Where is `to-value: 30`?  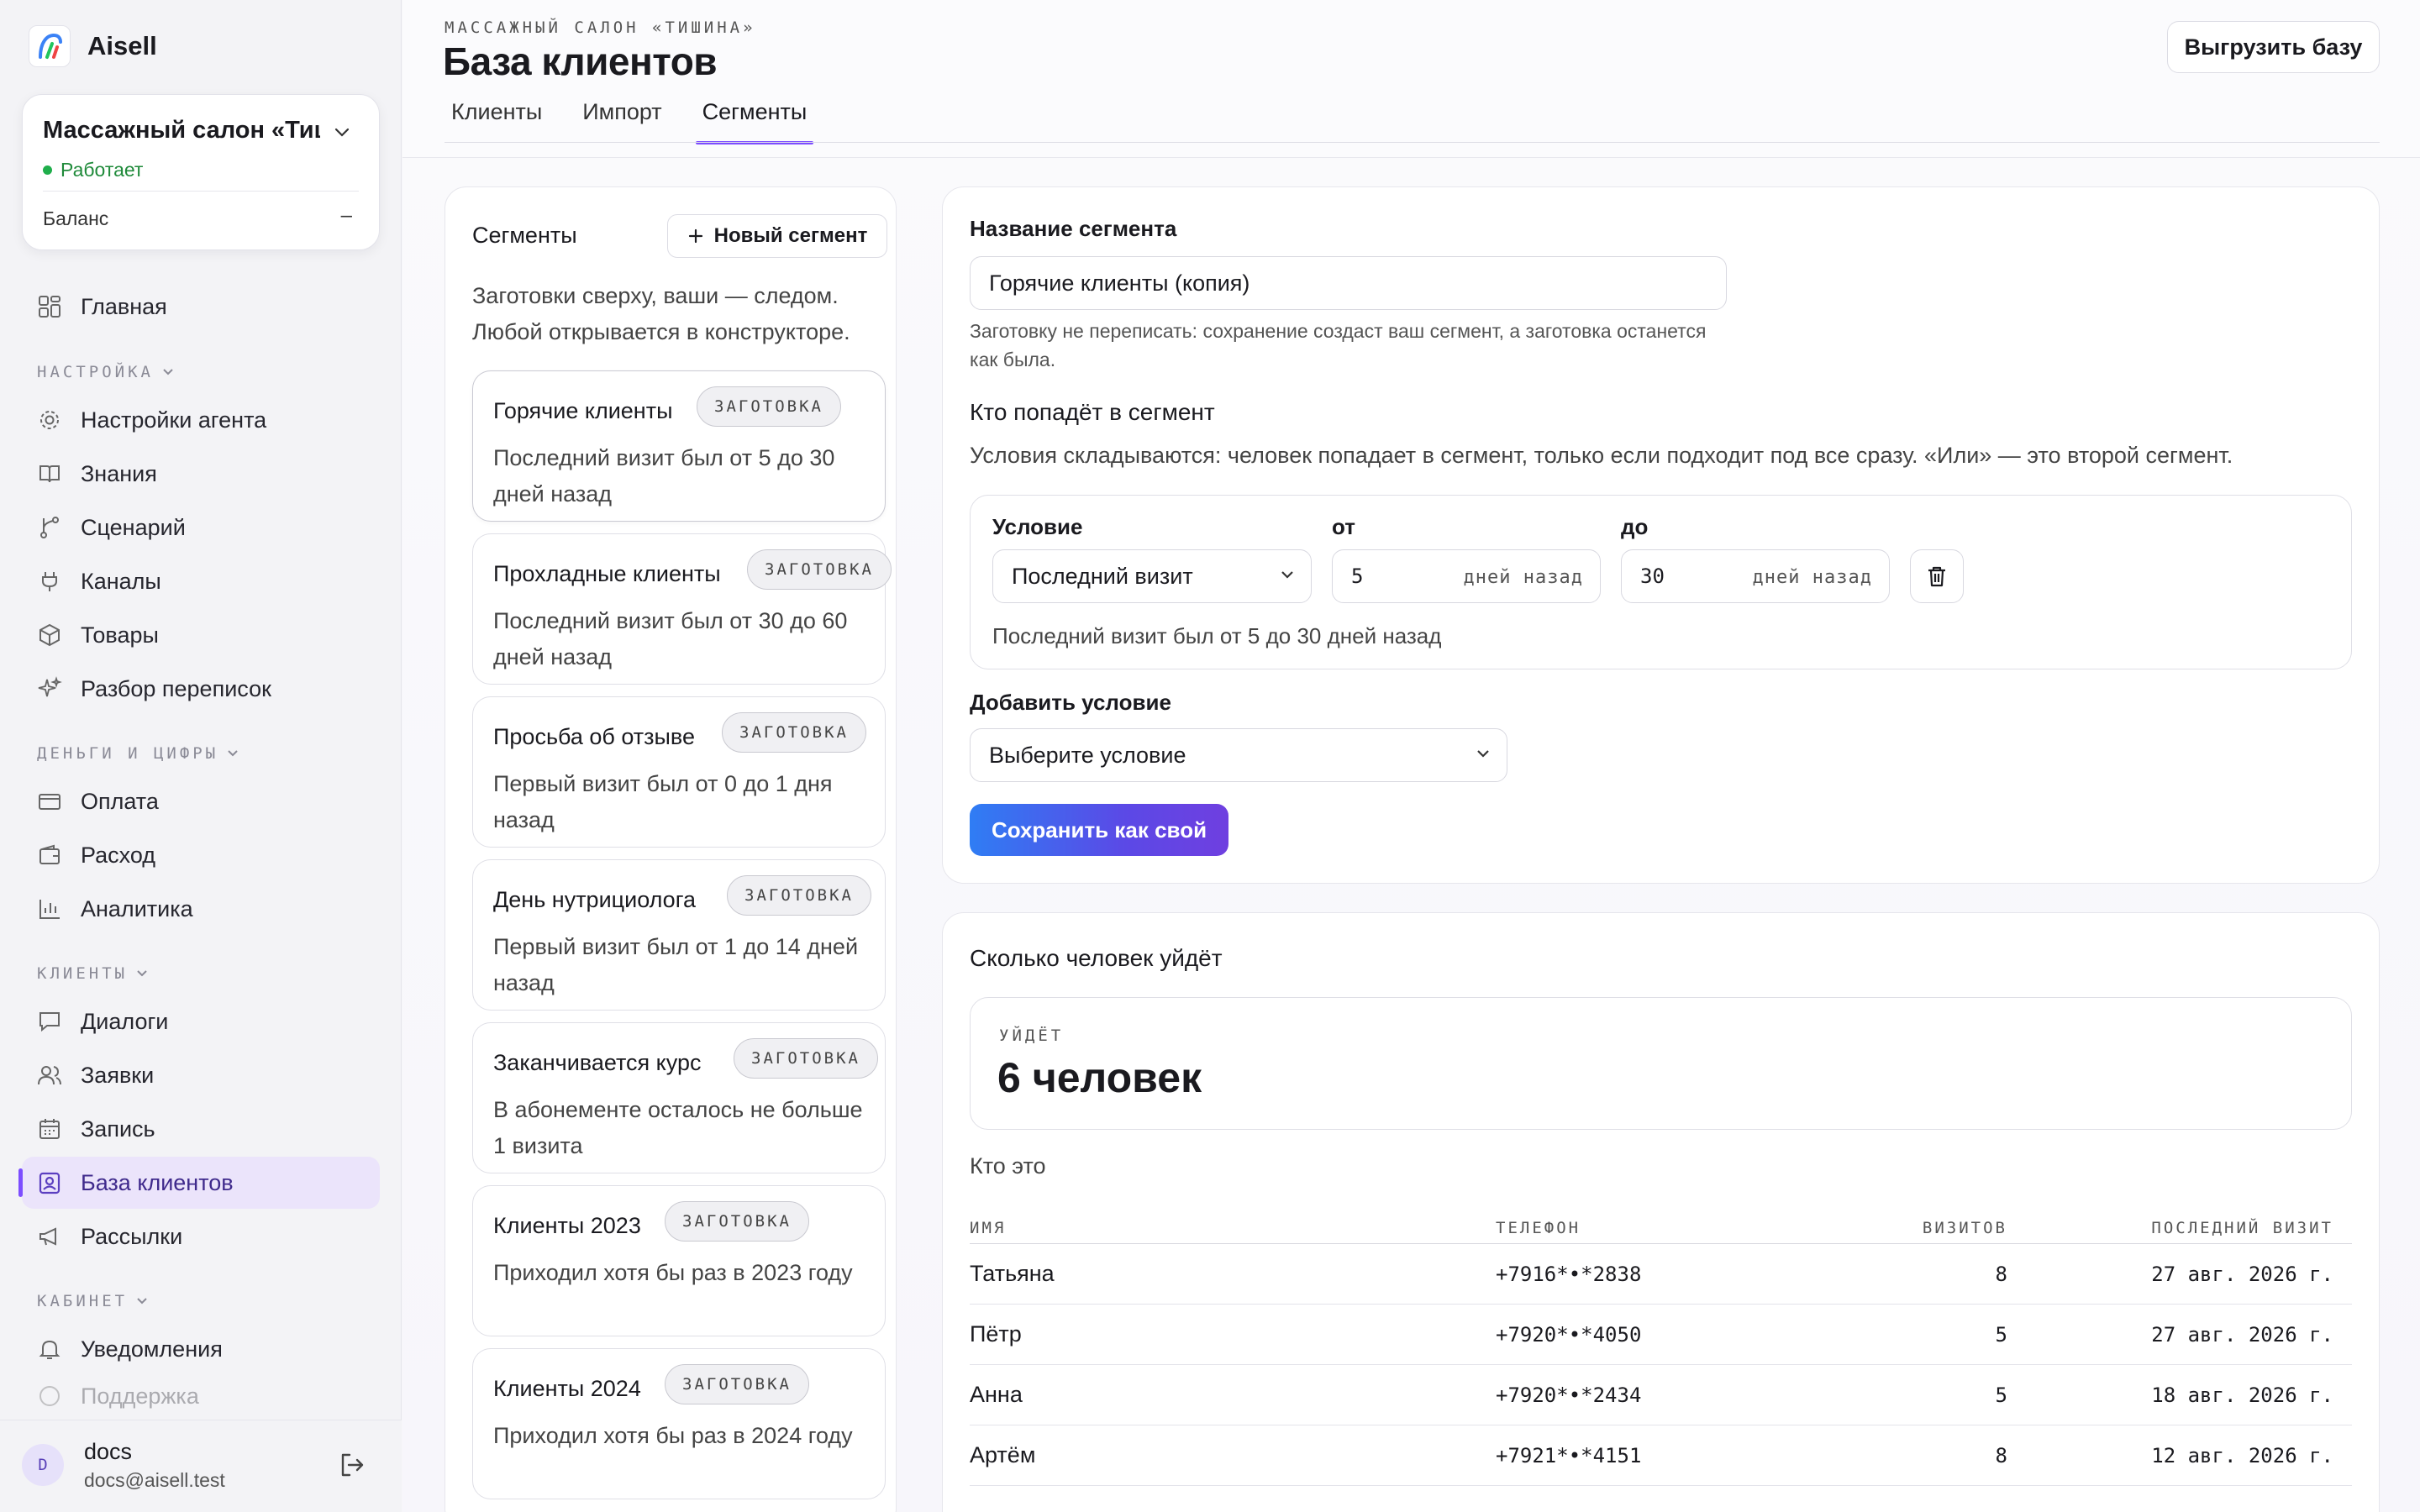
to-value: 30 is located at coordinates (1652, 576).